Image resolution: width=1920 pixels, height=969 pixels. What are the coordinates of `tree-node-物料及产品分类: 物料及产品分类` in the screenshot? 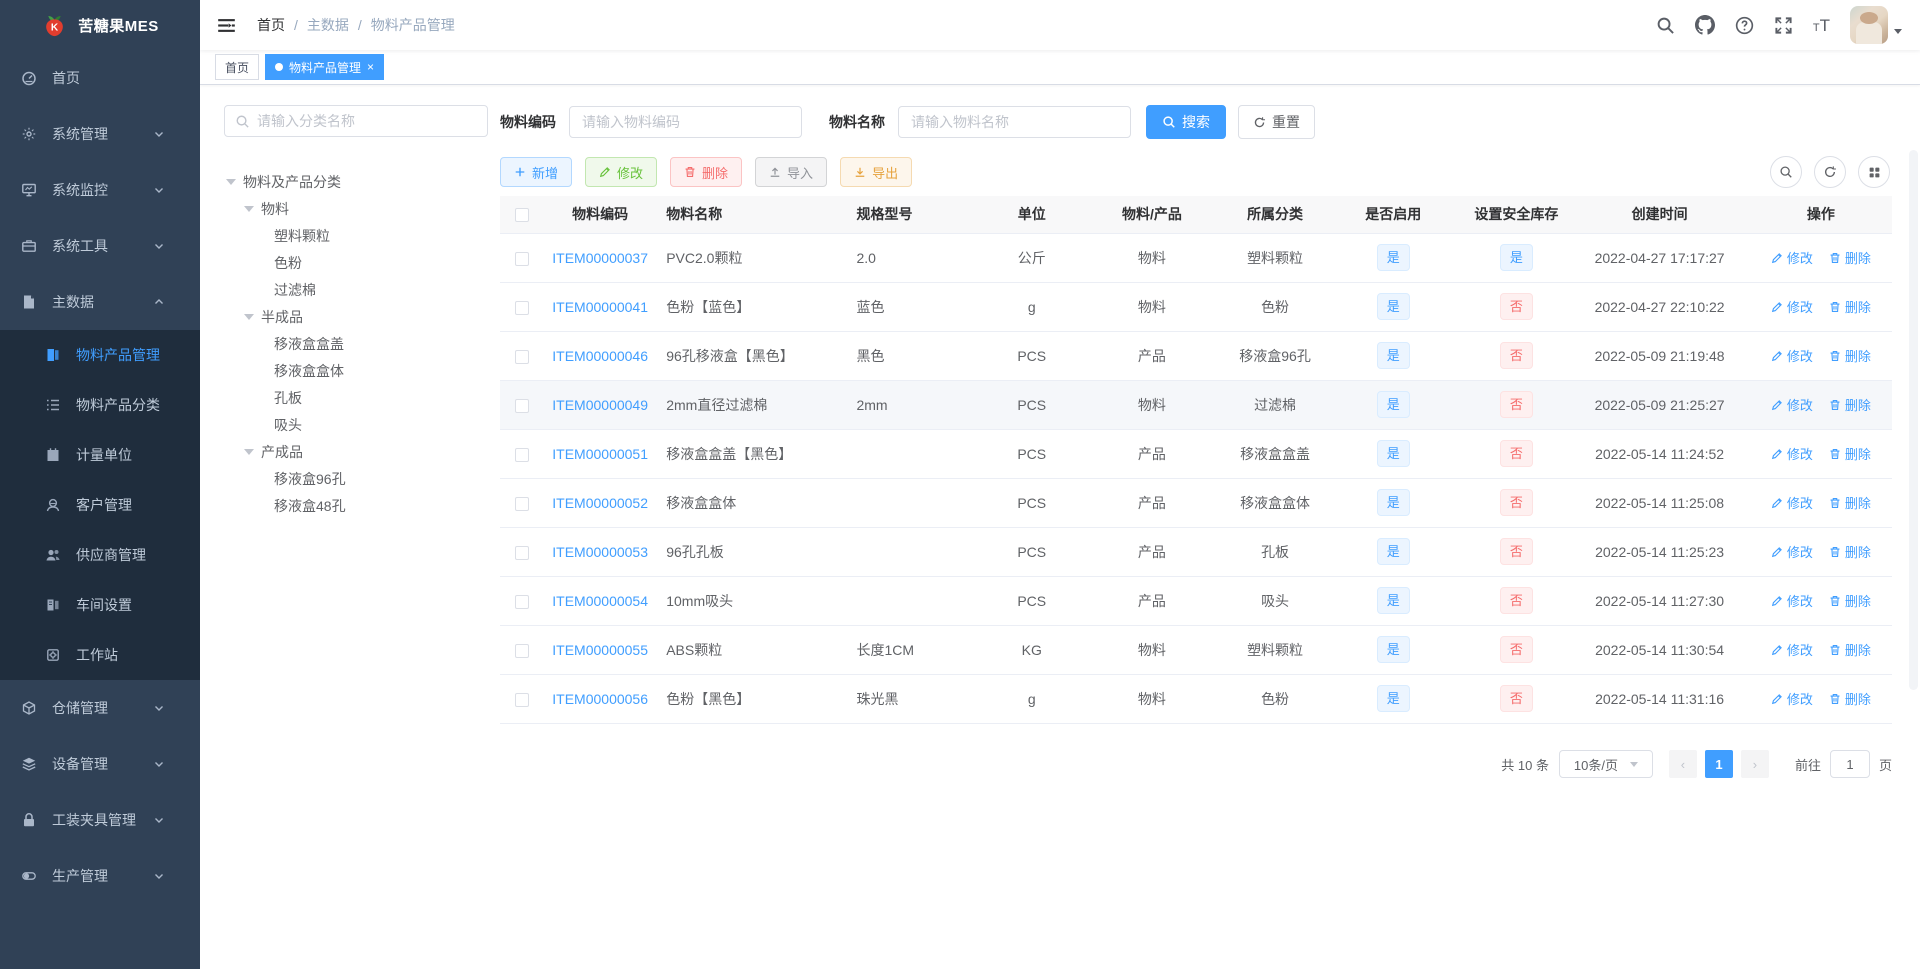 It's located at (356, 181).